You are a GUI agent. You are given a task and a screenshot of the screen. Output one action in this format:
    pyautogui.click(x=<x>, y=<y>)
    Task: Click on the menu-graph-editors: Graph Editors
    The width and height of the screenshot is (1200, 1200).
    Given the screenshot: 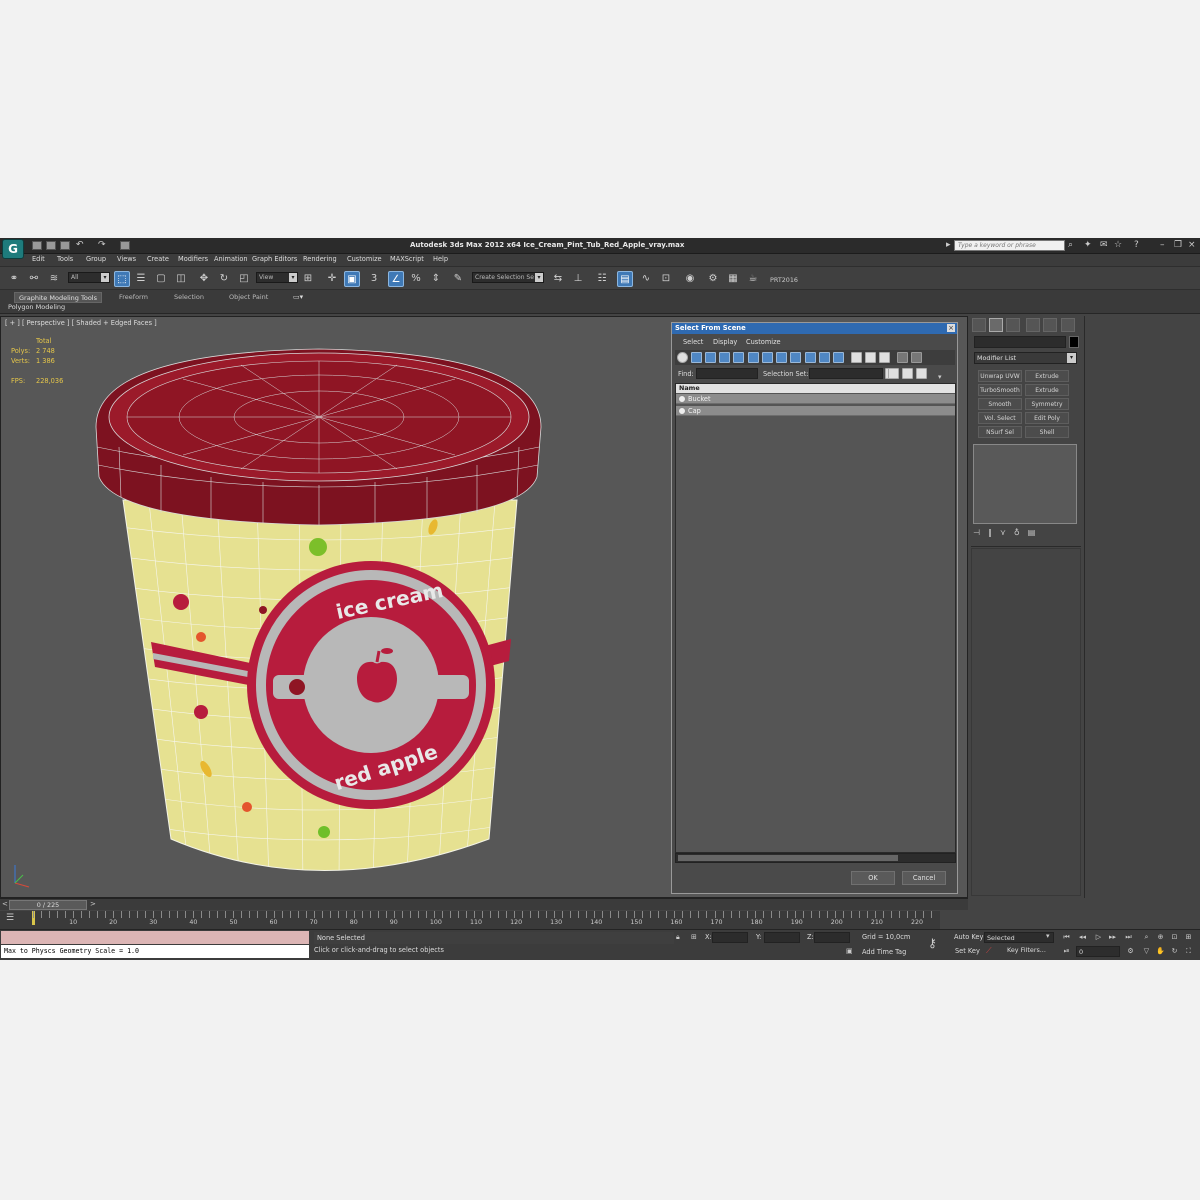 What is the action you would take?
    pyautogui.click(x=274, y=259)
    